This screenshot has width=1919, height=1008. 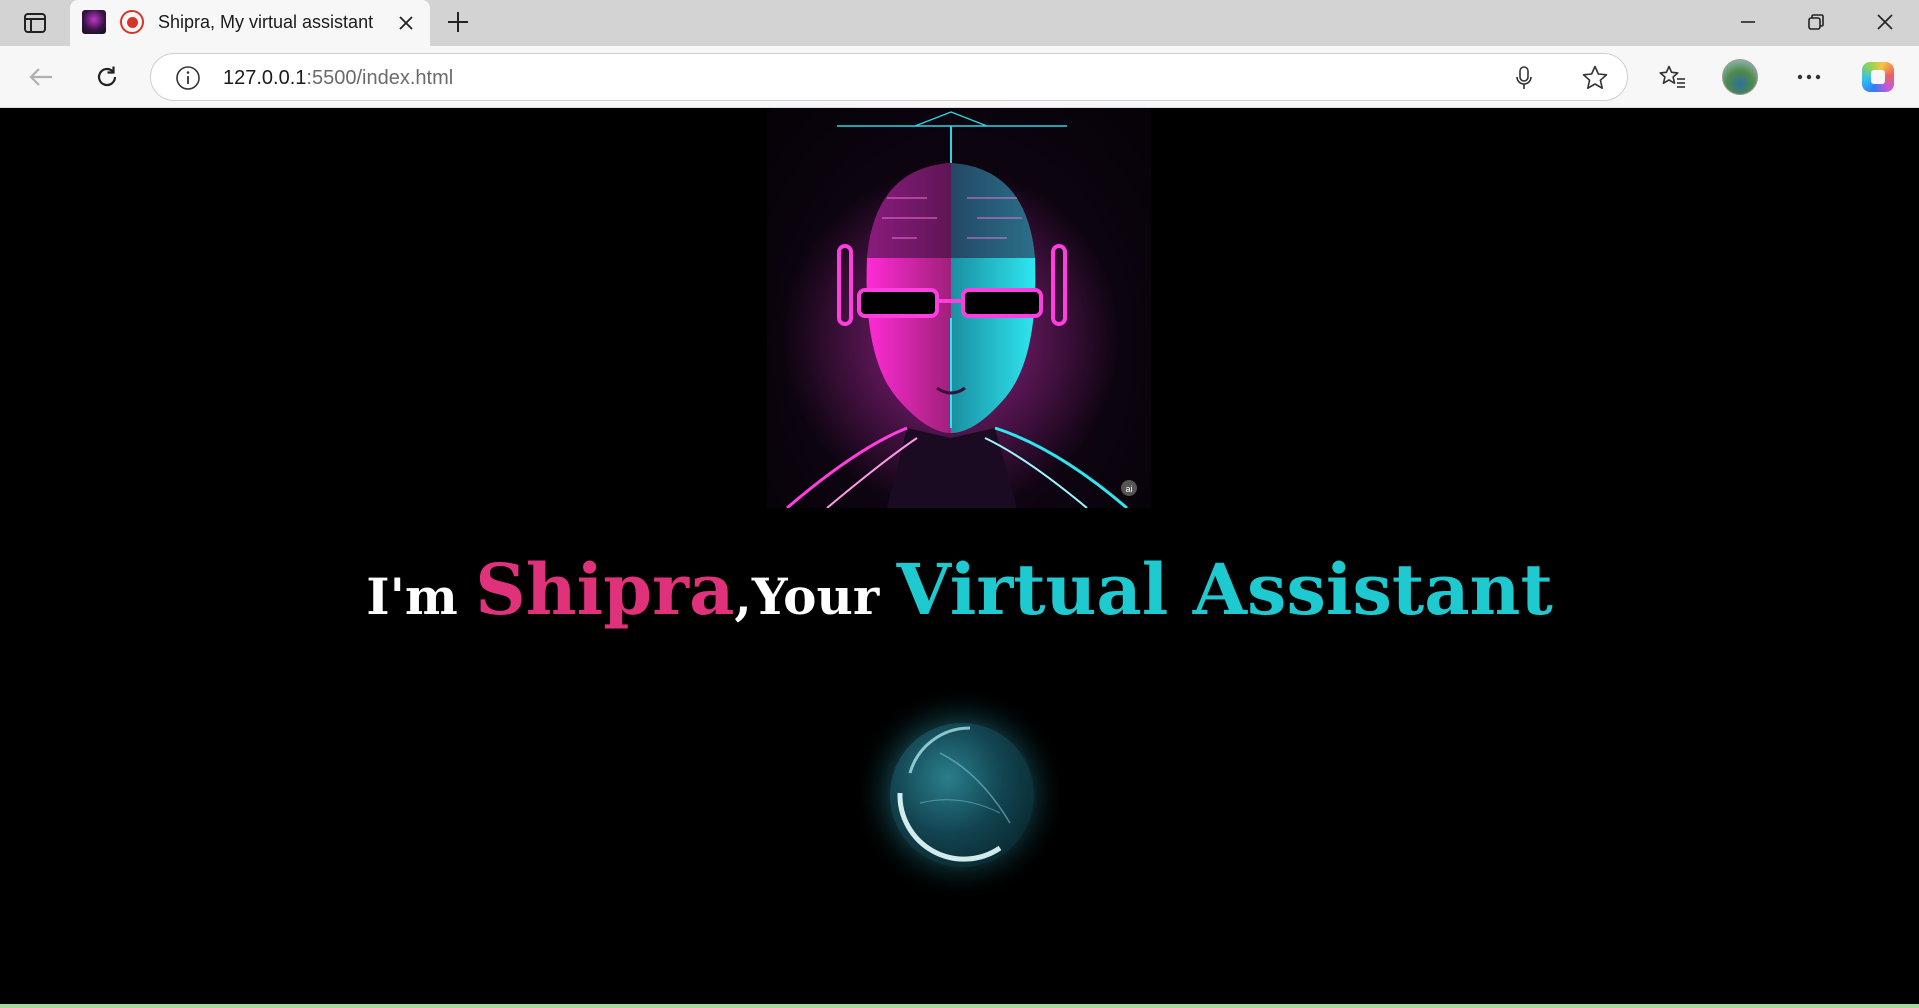 I want to click on robot-favicon-icon, so click(x=94, y=22).